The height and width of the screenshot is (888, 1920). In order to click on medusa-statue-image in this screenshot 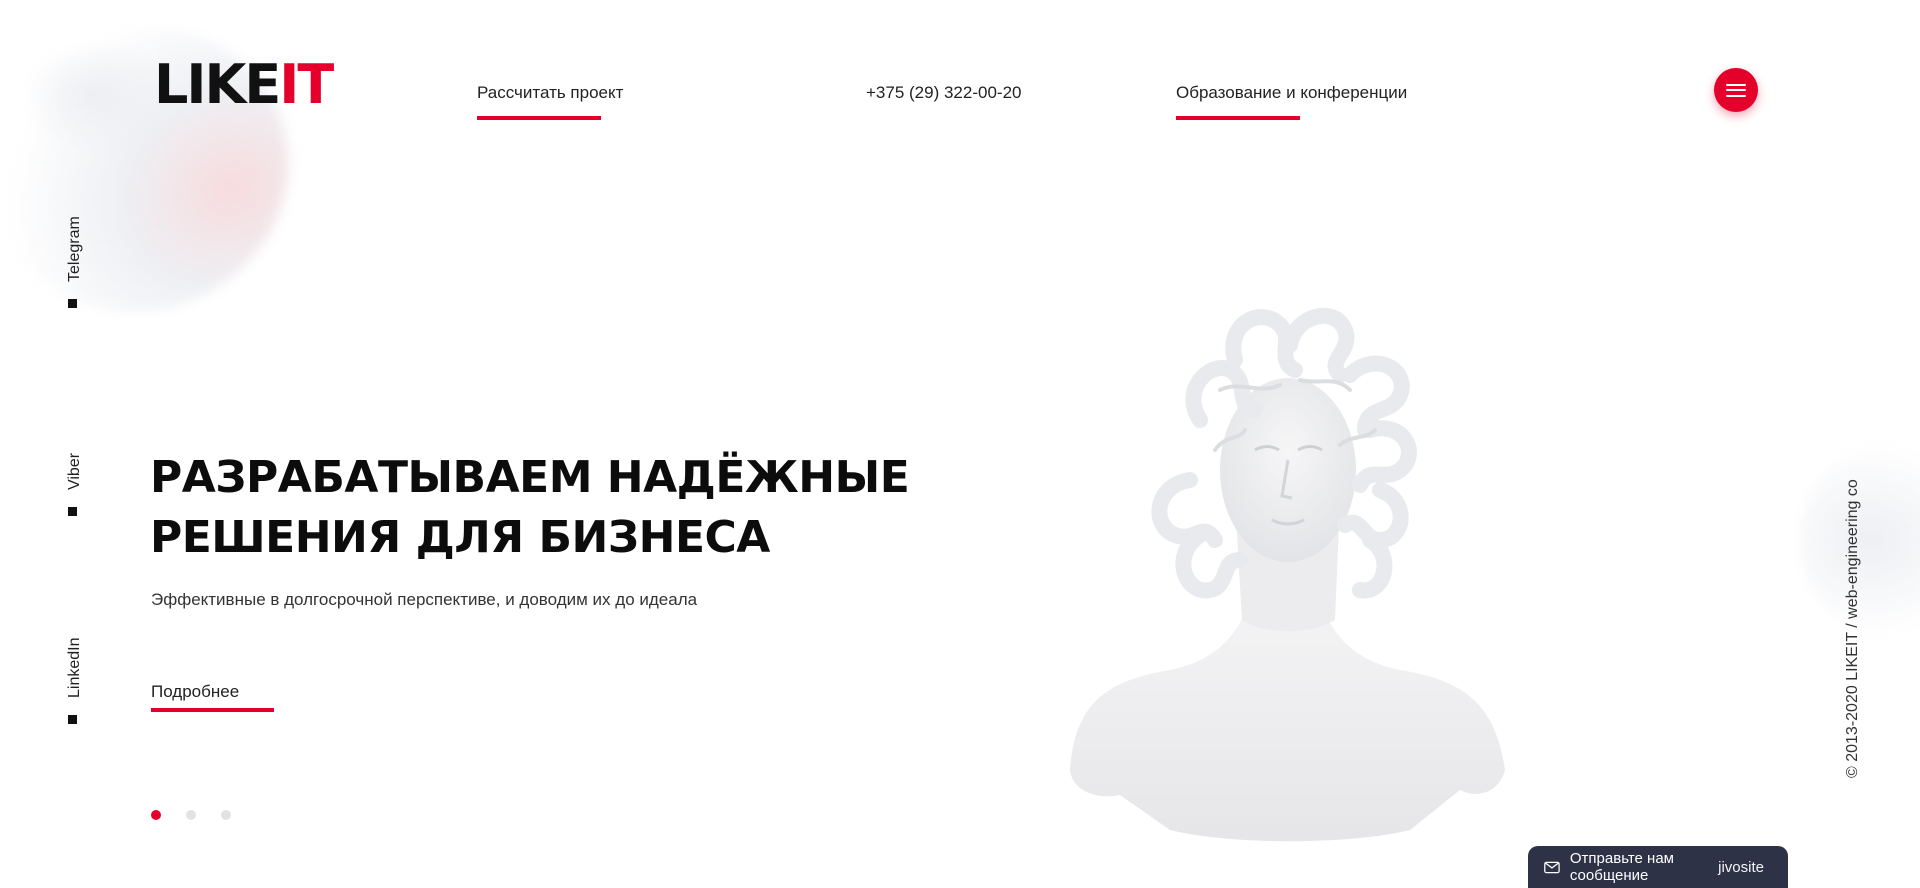, I will do `click(1287, 574)`.